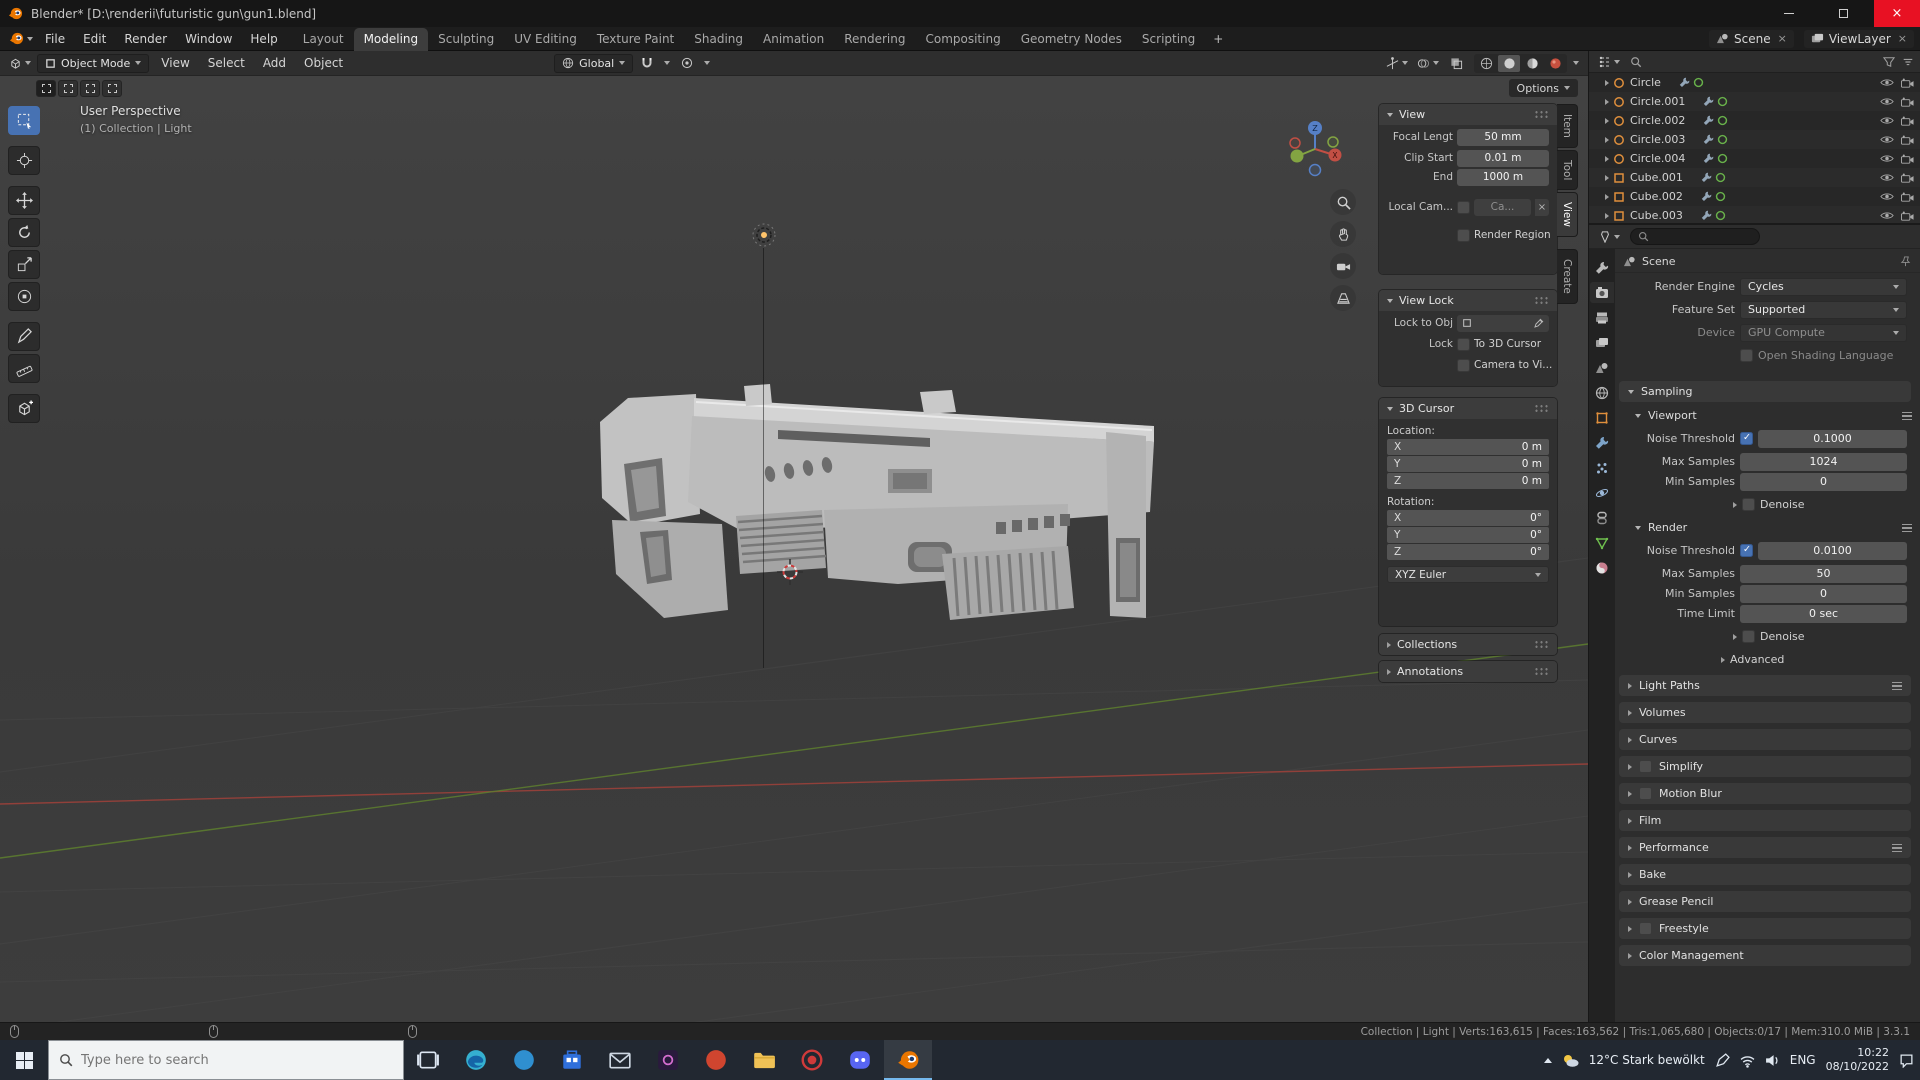 This screenshot has height=1080, width=1920. What do you see at coordinates (112, 88) in the screenshot?
I see `select-mode-intersect-button` at bounding box center [112, 88].